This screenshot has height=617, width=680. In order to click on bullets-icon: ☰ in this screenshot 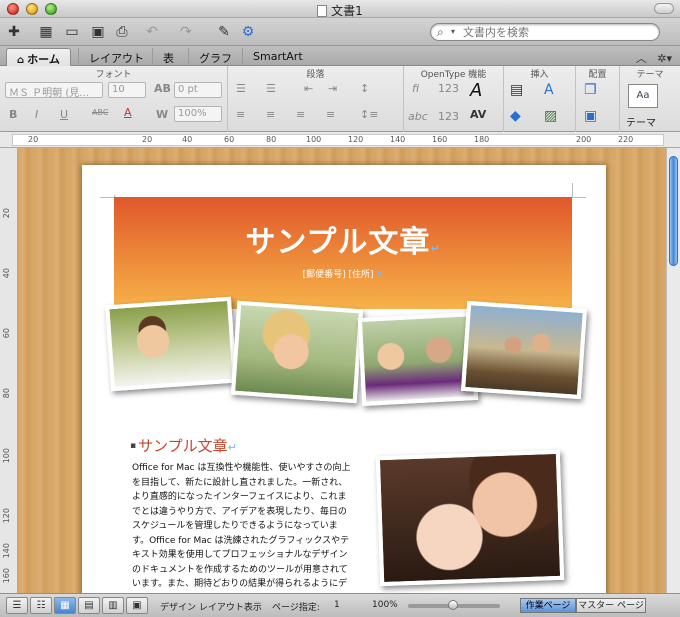, I will do `click(241, 88)`.